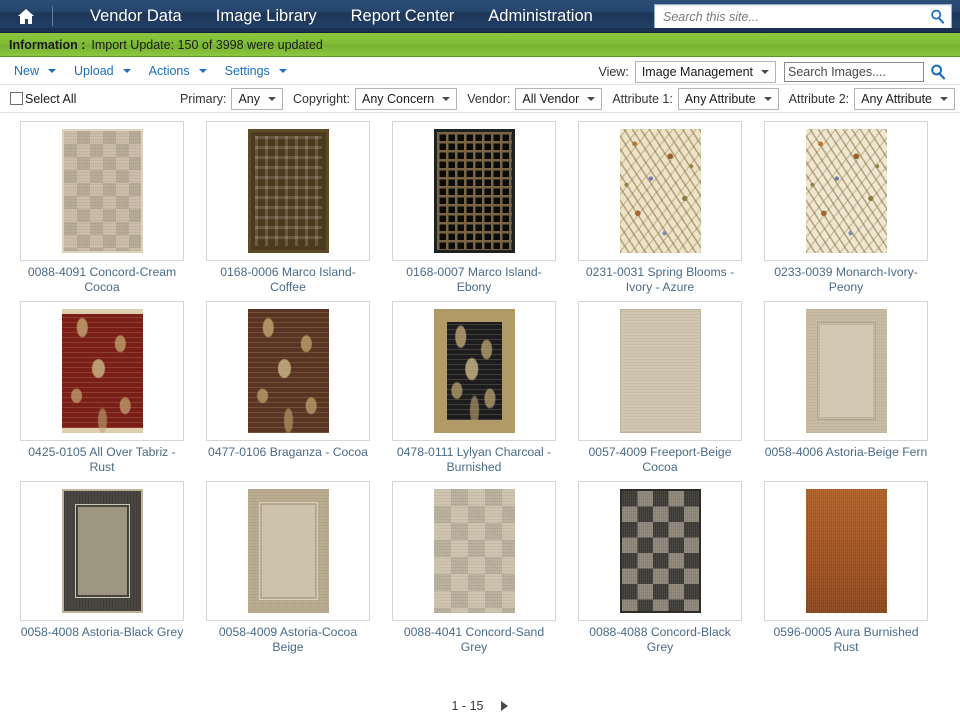  I want to click on gallery-item: 0168-0007 Marco Island-Ebony, so click(474, 208).